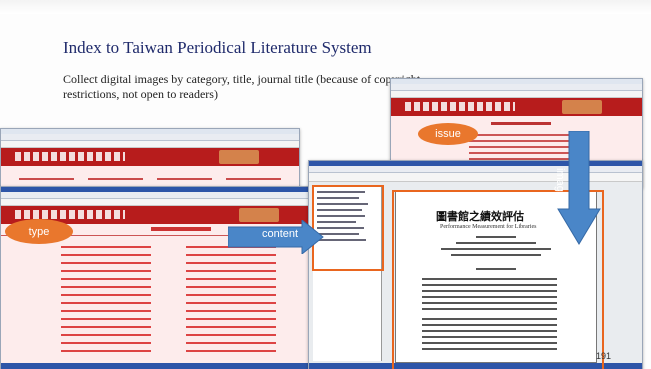 This screenshot has height=369, width=651. I want to click on site-banner, so click(516, 107).